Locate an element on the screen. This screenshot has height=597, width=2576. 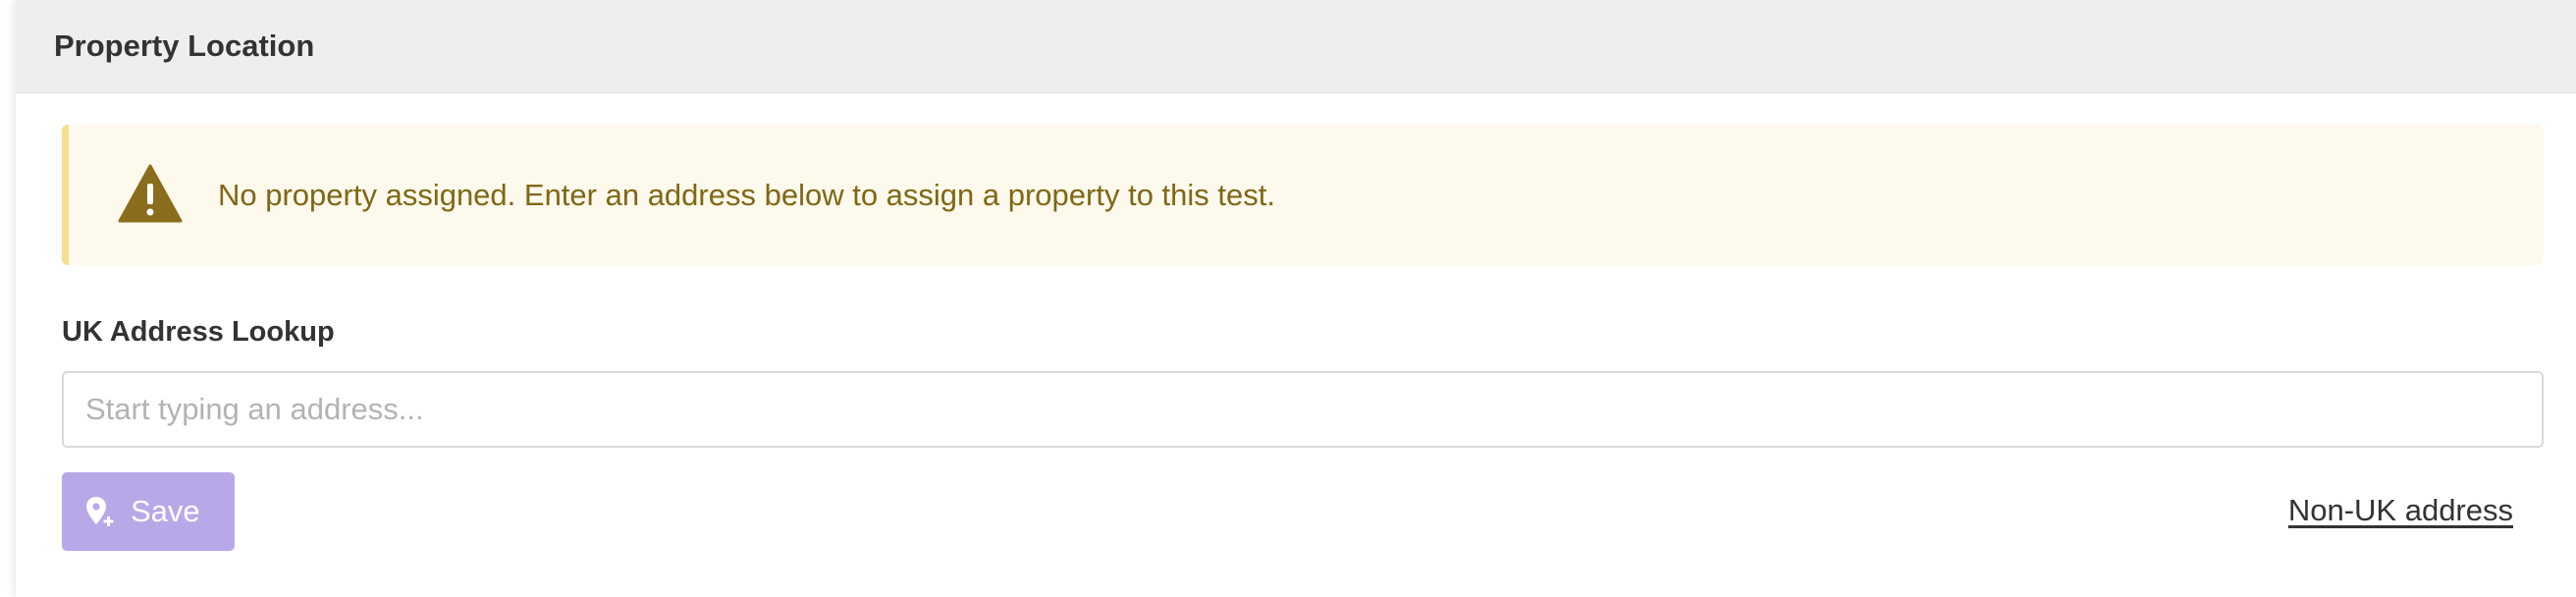
non-uk-address-link: Non-UK address is located at coordinates (2400, 510).